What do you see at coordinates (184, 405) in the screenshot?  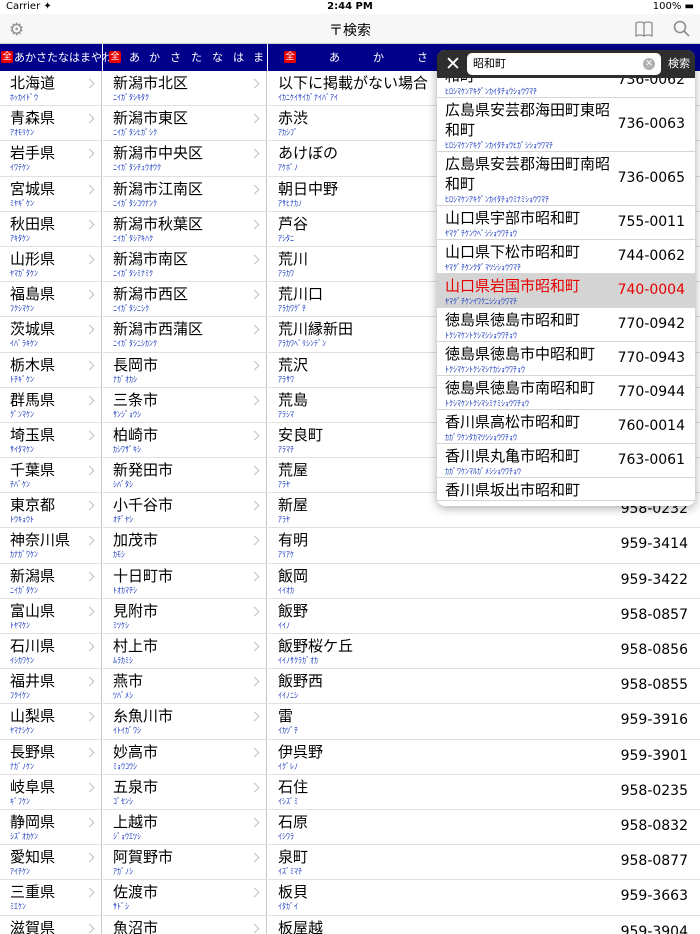 I see `city-row: 三条市 ｻﾝｼﾞｮｳｼ` at bounding box center [184, 405].